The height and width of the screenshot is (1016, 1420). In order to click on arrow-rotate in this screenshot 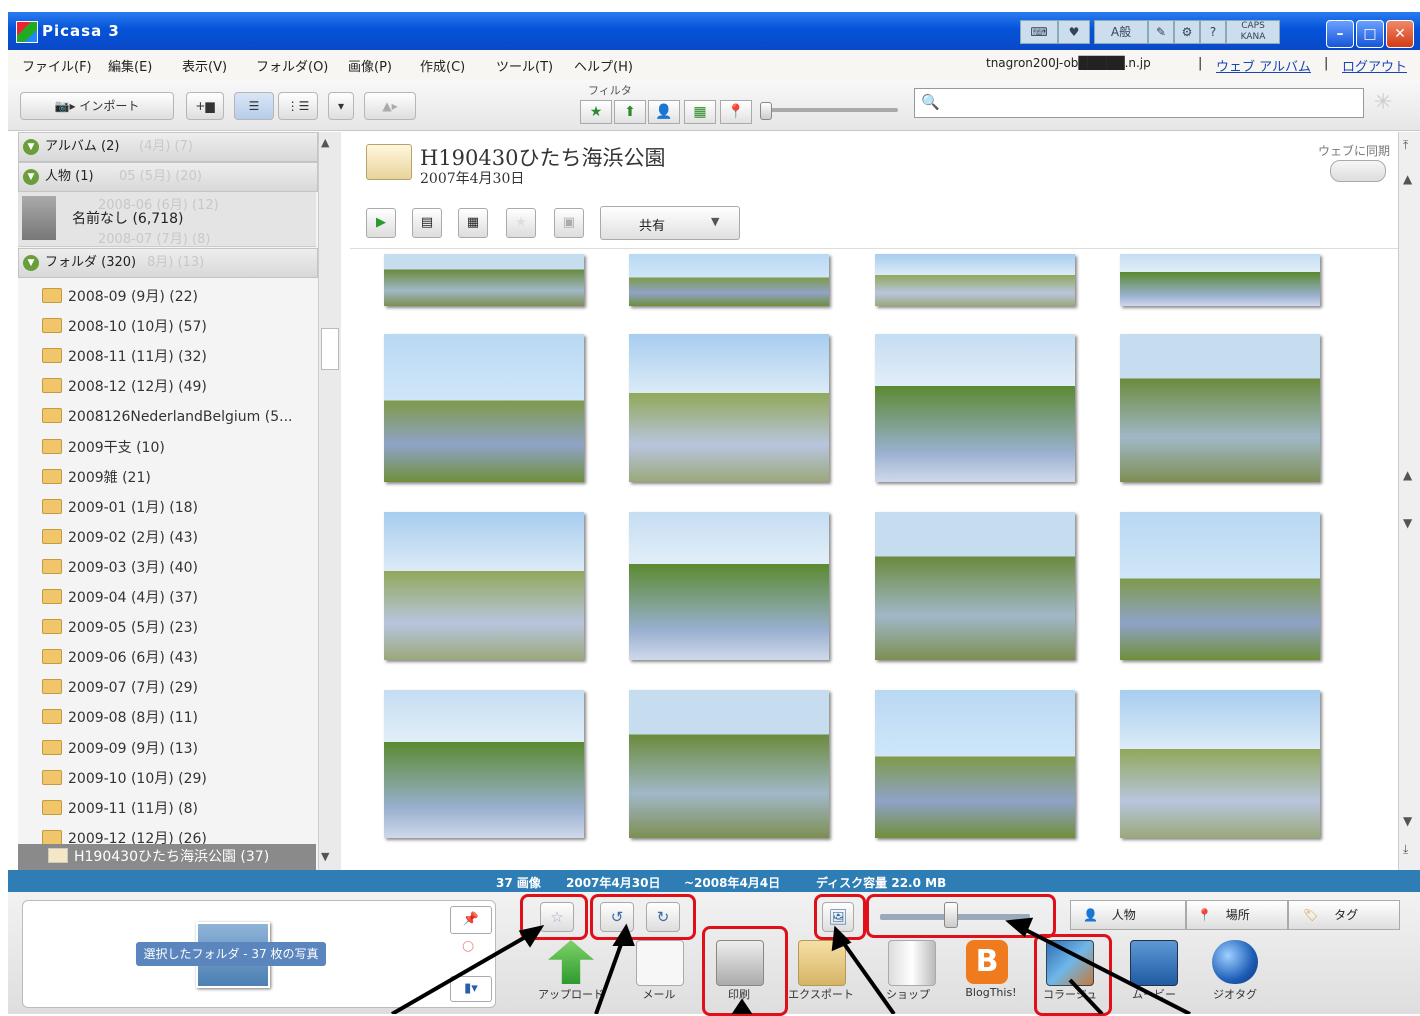, I will do `click(610, 974)`.